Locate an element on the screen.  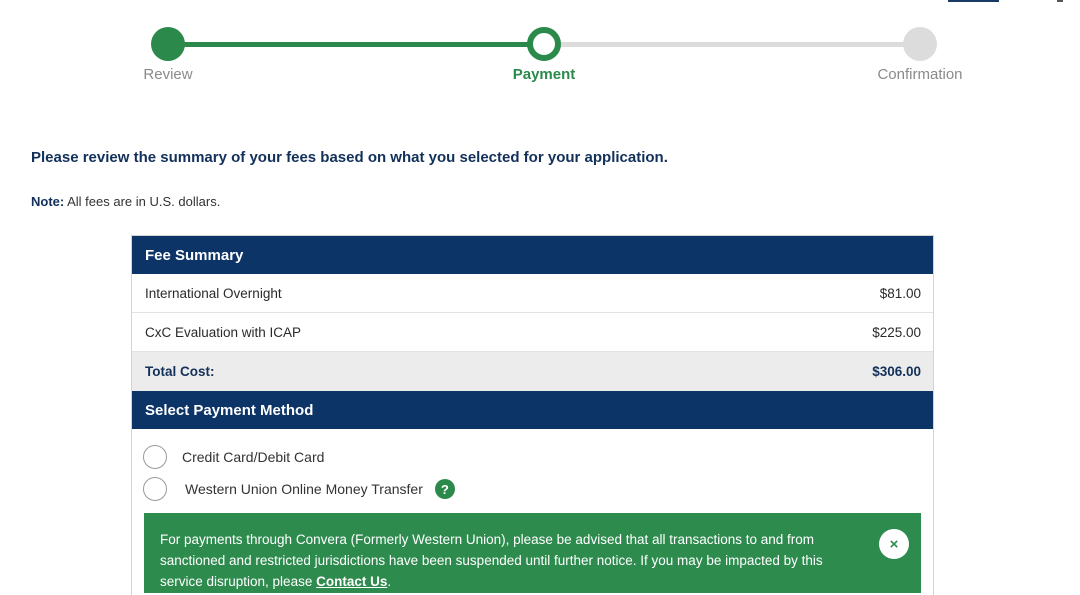
fee-amount: $81.00 is located at coordinates (900, 293).